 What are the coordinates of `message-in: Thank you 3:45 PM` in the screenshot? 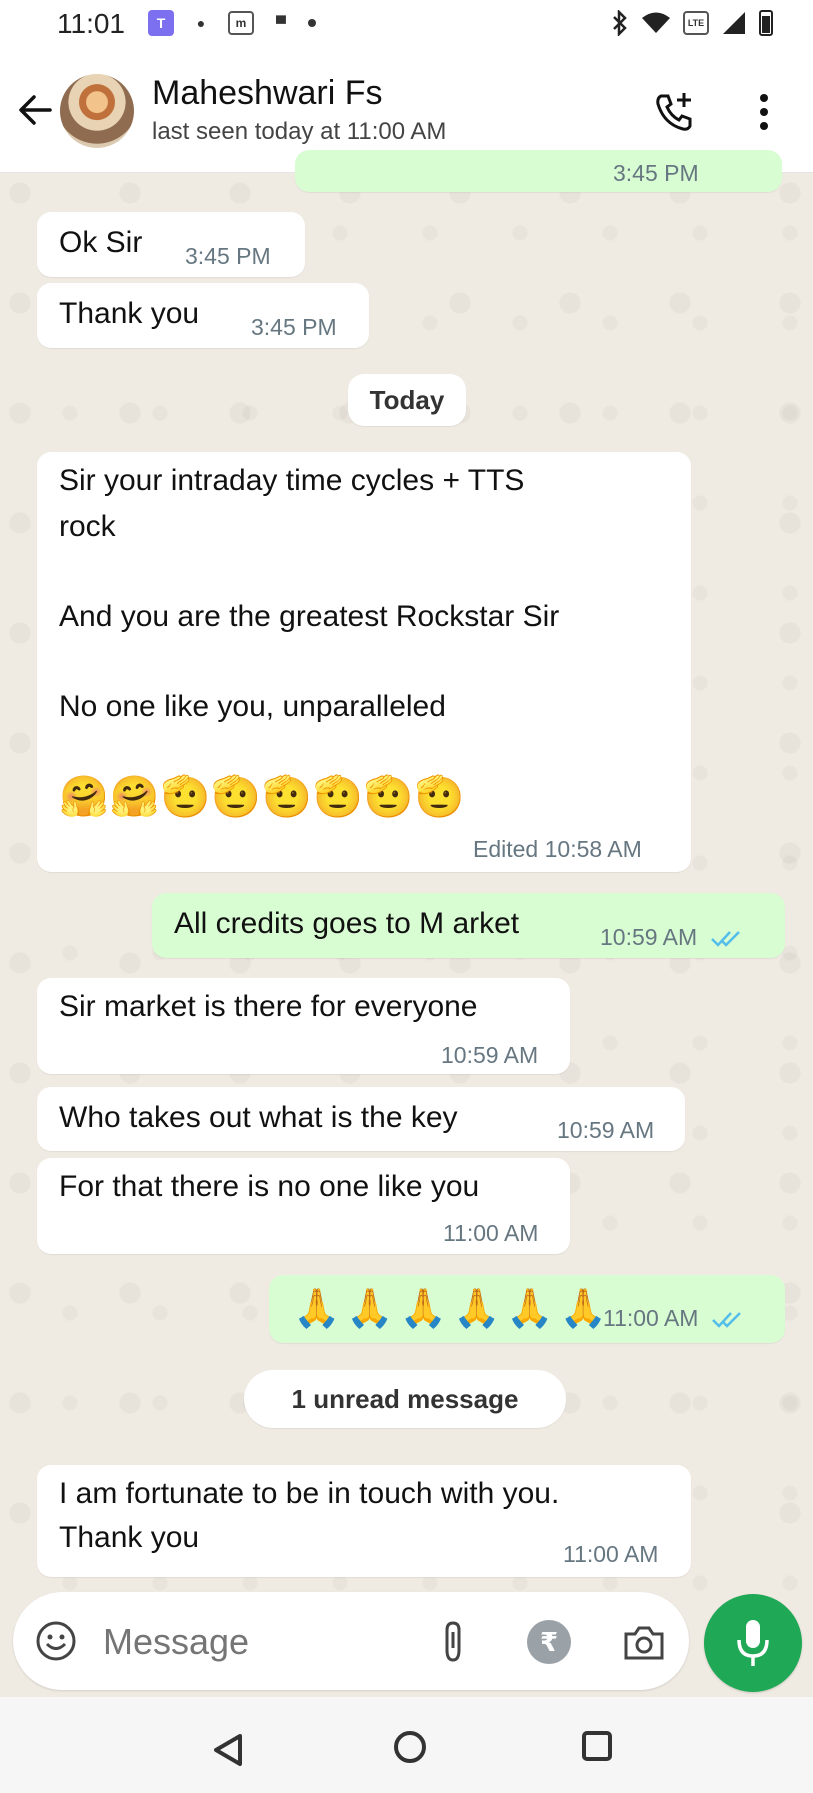 It's located at (203, 315).